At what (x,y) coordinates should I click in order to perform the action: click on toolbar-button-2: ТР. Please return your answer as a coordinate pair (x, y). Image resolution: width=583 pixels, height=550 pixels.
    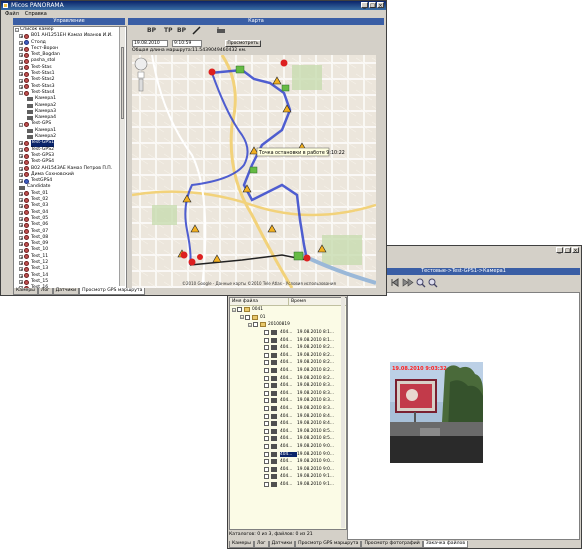
    Looking at the image, I should click on (168, 30).